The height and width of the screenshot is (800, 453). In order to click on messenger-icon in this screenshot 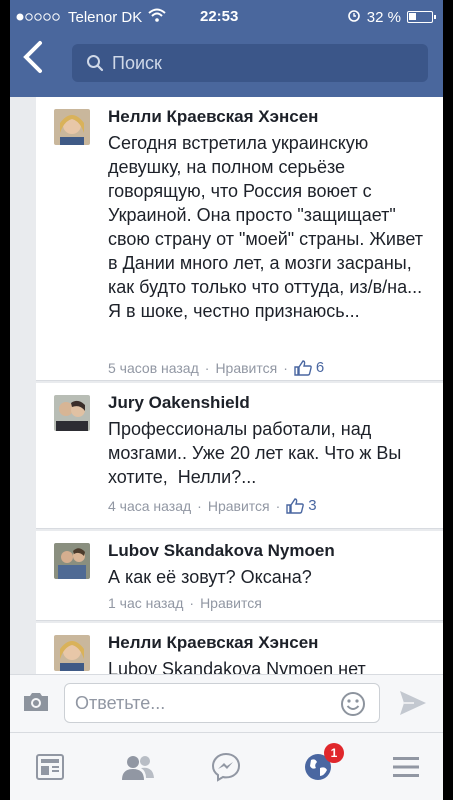, I will do `click(226, 767)`.